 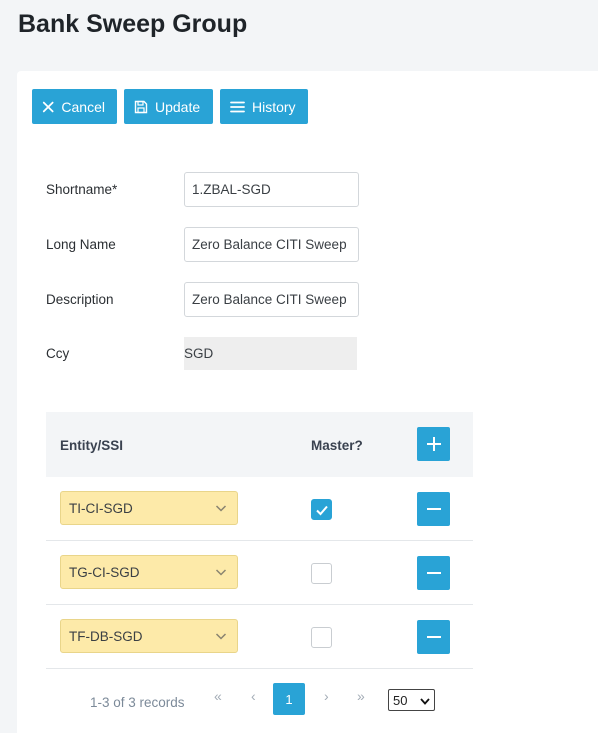 I want to click on save-icon, so click(x=141, y=106).